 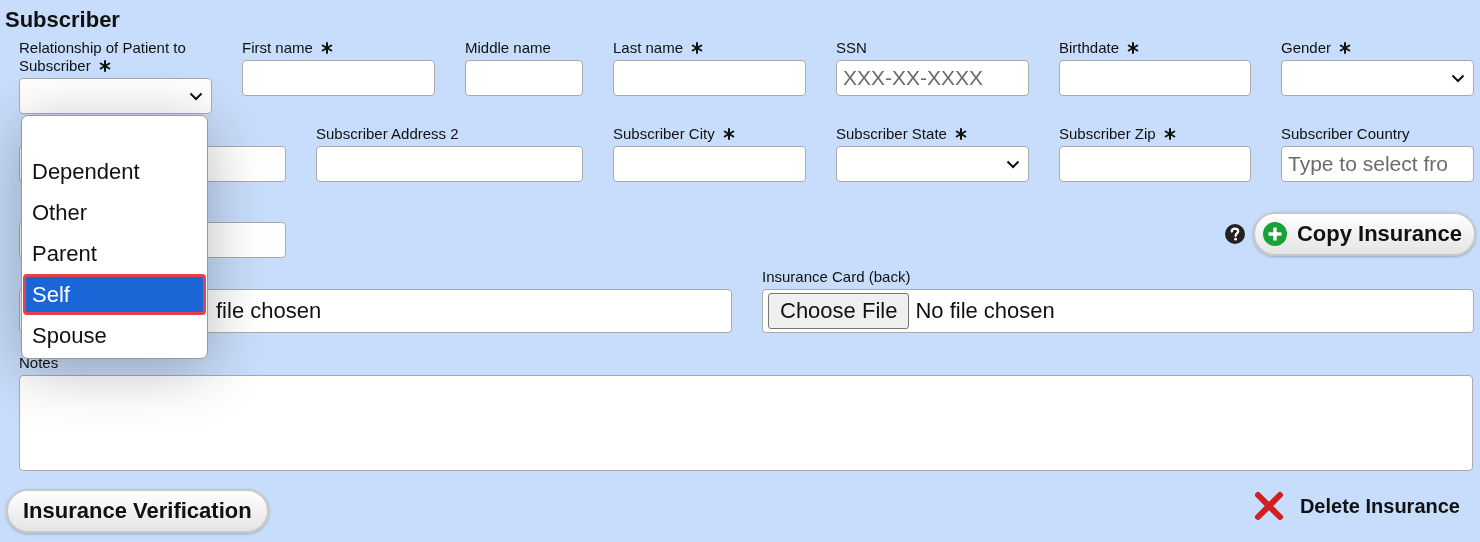 What do you see at coordinates (277, 47) in the screenshot?
I see `field-label: First name` at bounding box center [277, 47].